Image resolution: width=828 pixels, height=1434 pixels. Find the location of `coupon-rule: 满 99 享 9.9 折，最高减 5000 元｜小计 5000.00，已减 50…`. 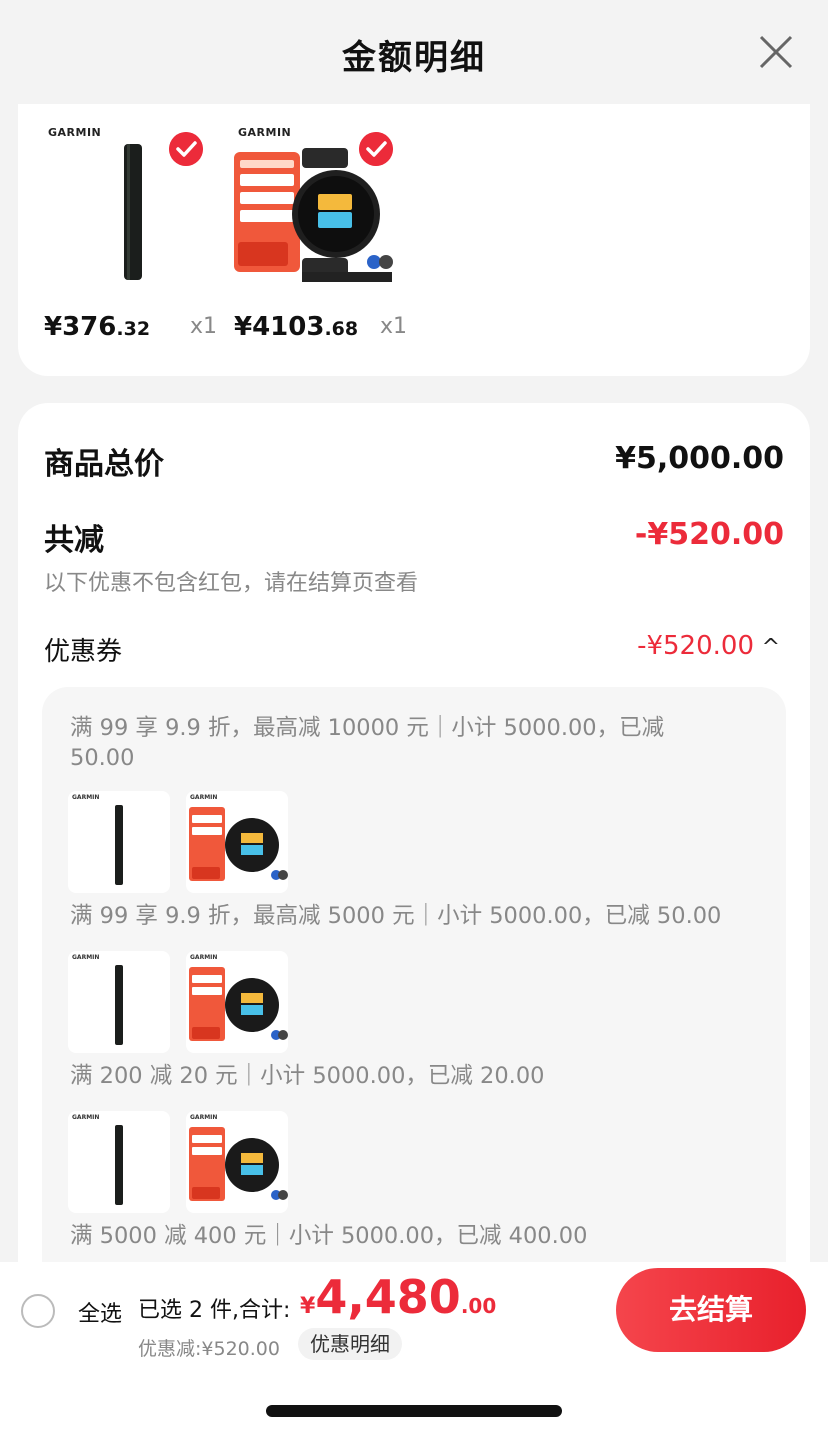

coupon-rule: 满 99 享 9.9 折，最高减 5000 元｜小计 5000.00，已减 50… is located at coordinates (396, 916).